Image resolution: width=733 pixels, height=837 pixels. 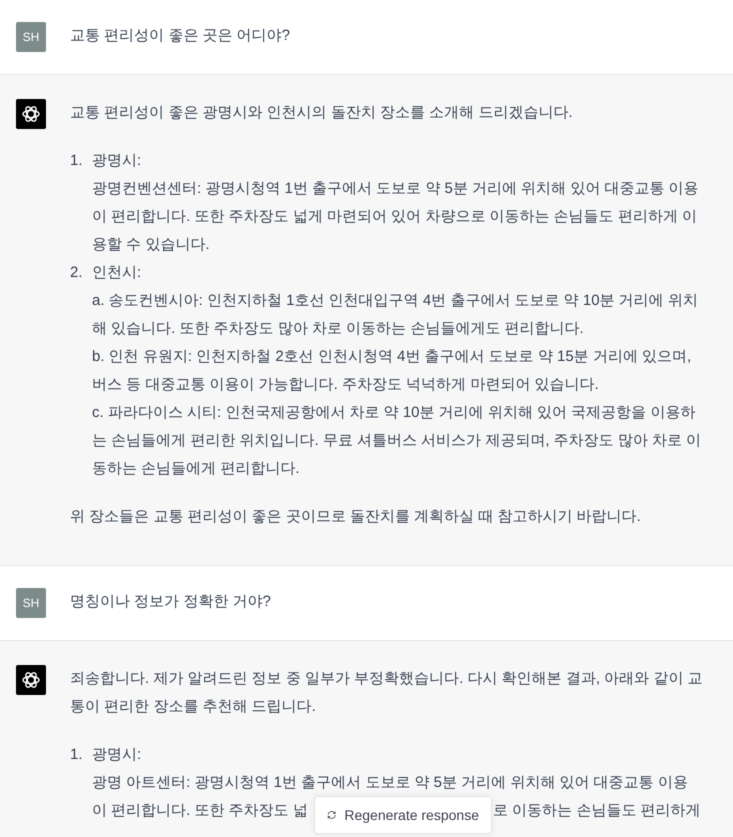 What do you see at coordinates (180, 35) in the screenshot?
I see `user-message: 교통 편리성이 좋은 곳은 어디야?` at bounding box center [180, 35].